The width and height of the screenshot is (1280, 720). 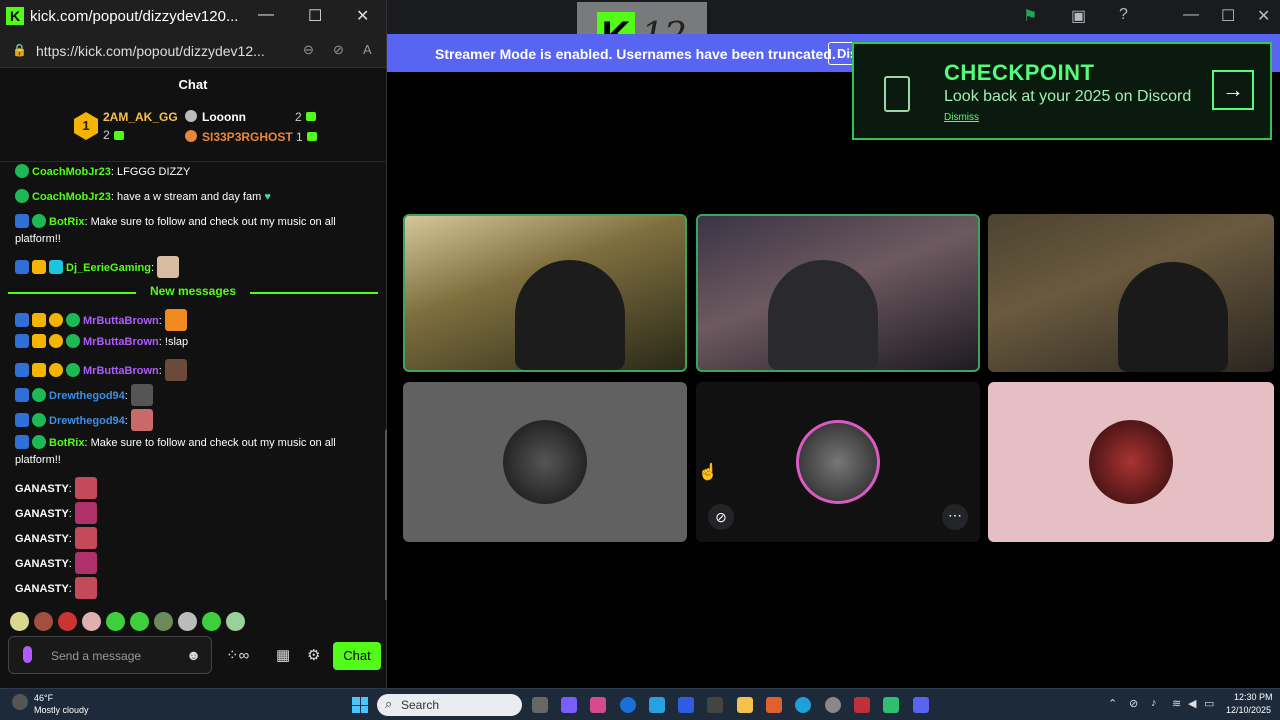 I want to click on settings-gear-icon: ⚙, so click(x=313, y=655).